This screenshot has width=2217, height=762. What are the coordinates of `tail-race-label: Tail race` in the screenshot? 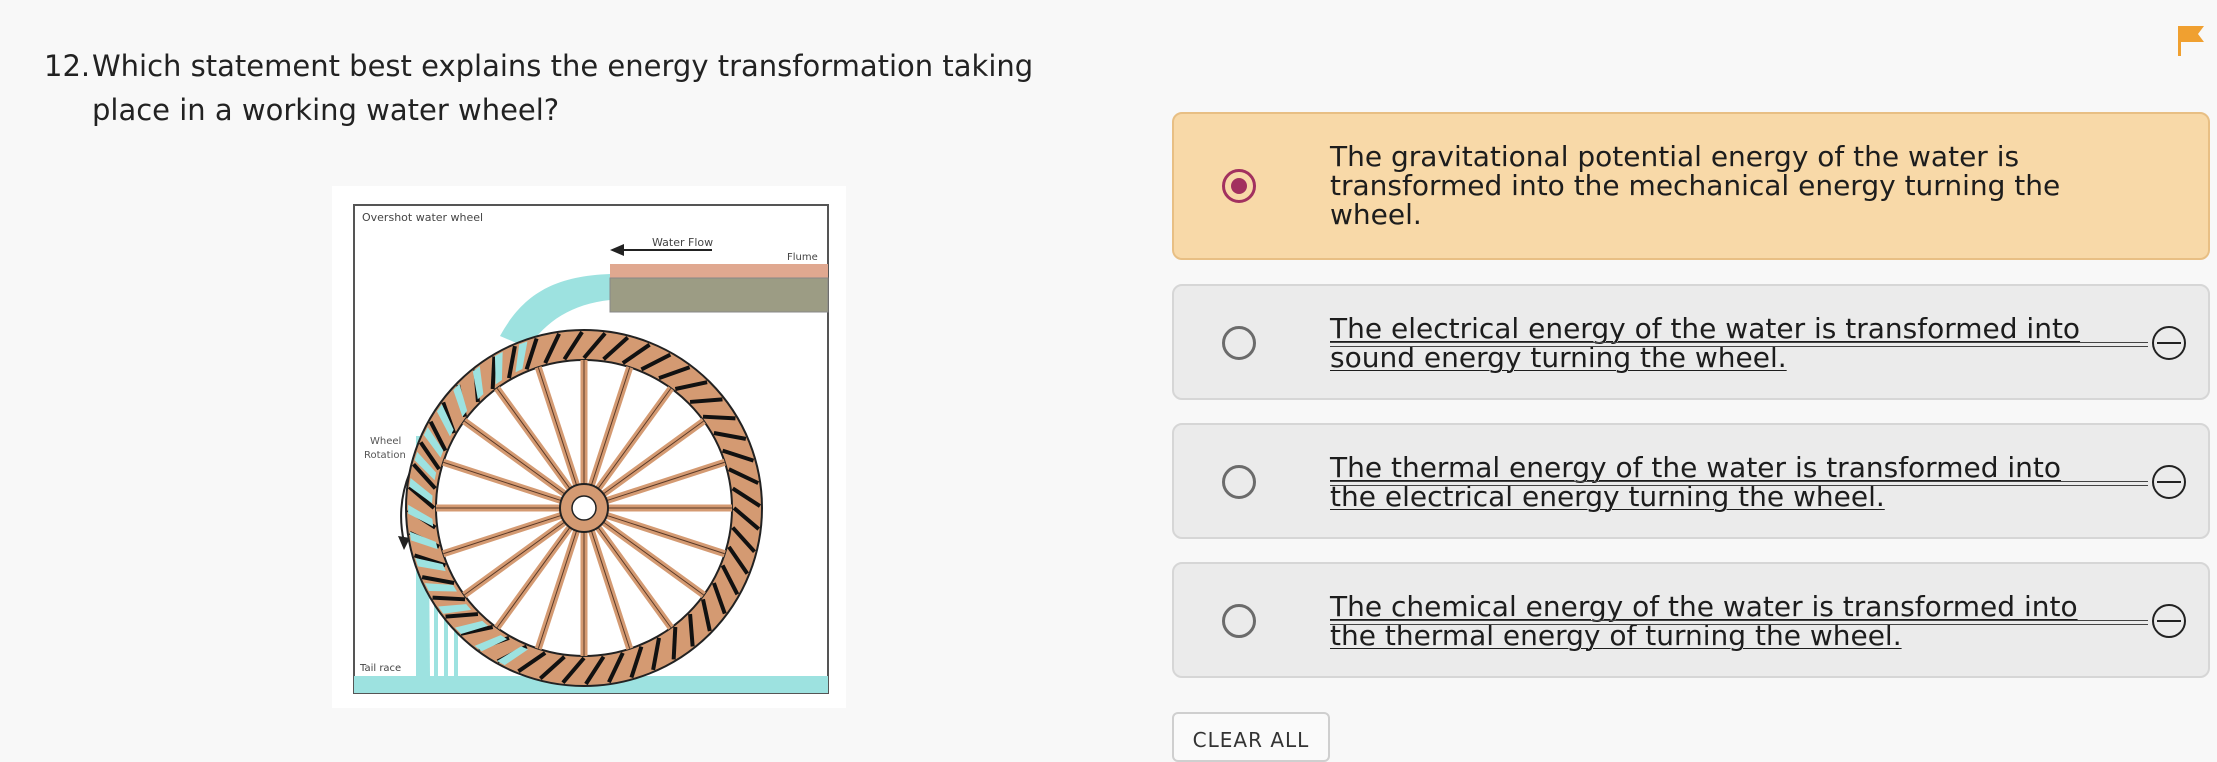 It's located at (380, 668).